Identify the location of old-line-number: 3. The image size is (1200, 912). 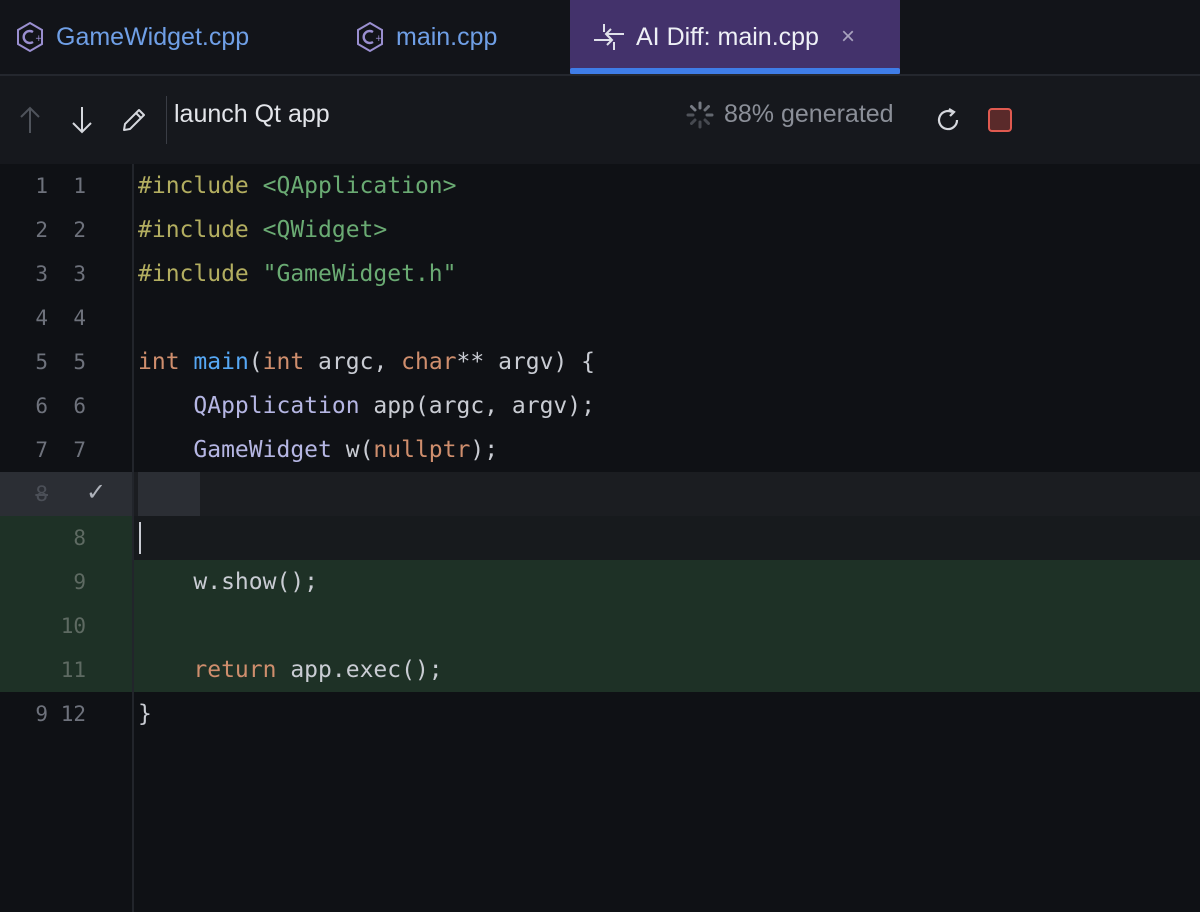
(41, 274).